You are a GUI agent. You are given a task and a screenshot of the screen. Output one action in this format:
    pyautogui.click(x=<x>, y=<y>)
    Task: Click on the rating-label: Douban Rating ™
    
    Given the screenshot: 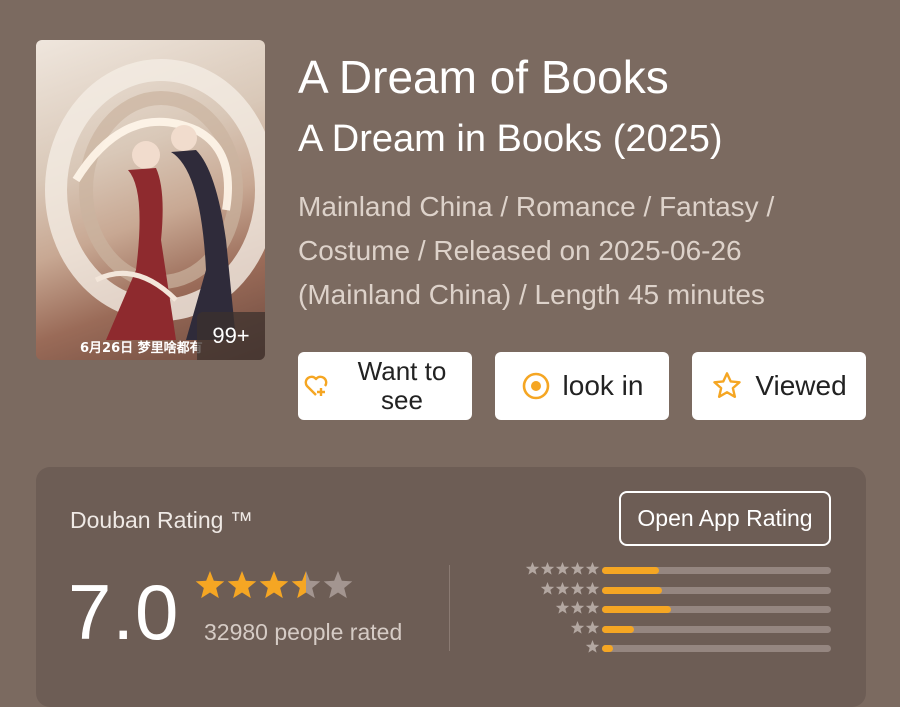 What is the action you would take?
    pyautogui.click(x=161, y=520)
    